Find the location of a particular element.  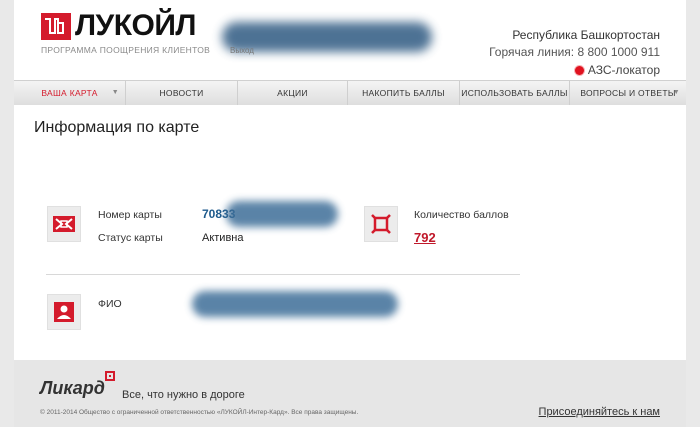

nav-item-news: НОВОСТИ is located at coordinates (182, 93).